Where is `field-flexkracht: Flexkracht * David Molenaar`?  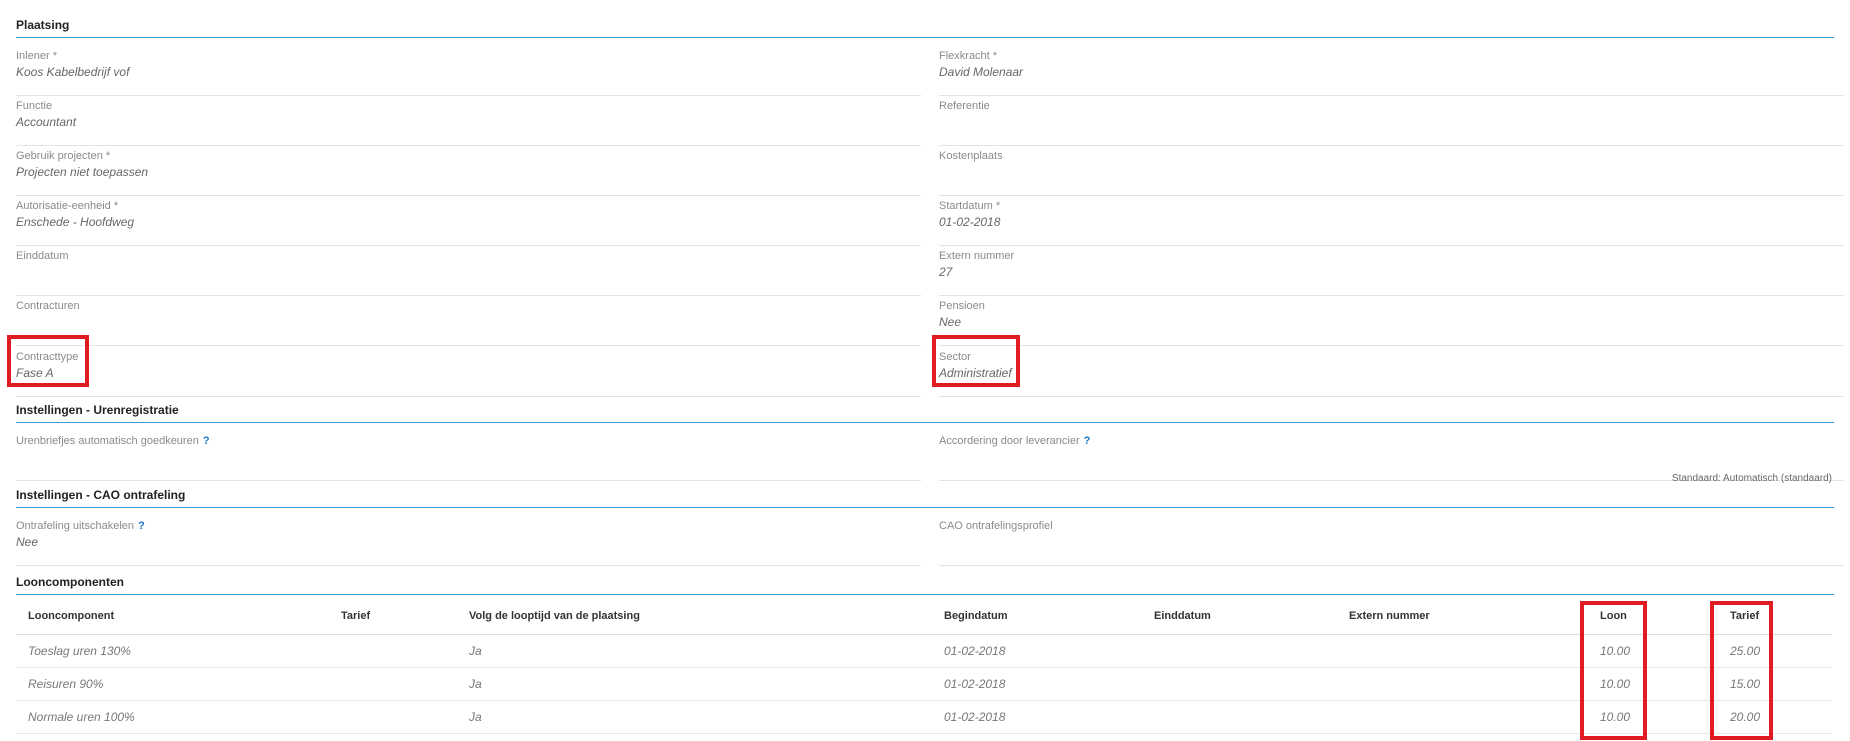 field-flexkracht: Flexkracht * David Molenaar is located at coordinates (1391, 73).